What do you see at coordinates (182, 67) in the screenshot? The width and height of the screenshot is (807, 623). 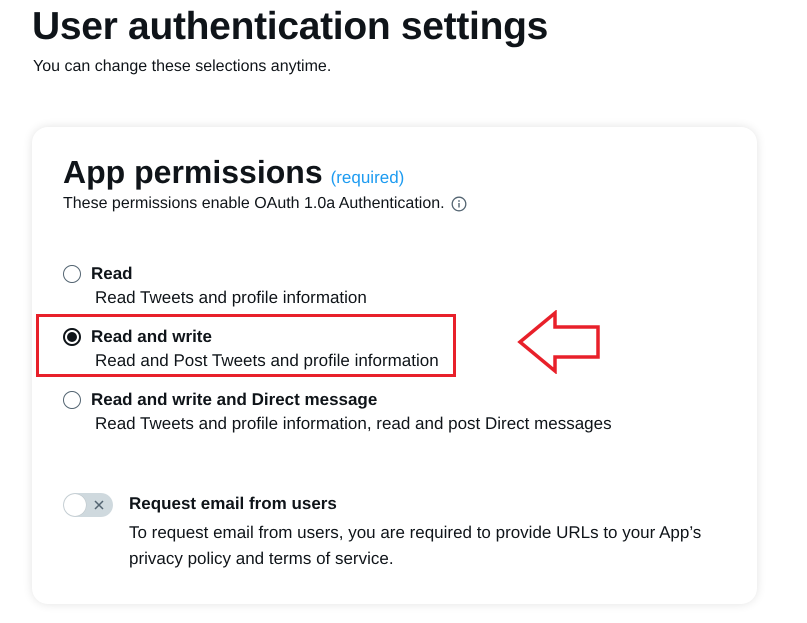 I see `page-subtitle: You can change these selections anytime.` at bounding box center [182, 67].